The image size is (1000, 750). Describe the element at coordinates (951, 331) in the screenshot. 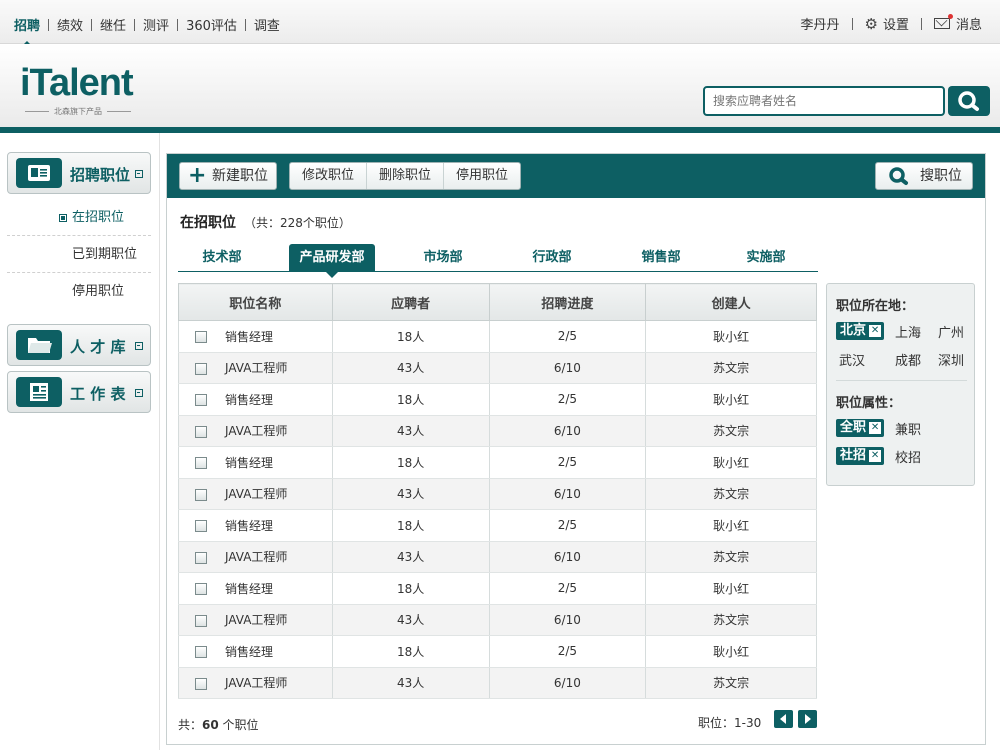

I see `filter-location-guangzhou: 广州` at that location.